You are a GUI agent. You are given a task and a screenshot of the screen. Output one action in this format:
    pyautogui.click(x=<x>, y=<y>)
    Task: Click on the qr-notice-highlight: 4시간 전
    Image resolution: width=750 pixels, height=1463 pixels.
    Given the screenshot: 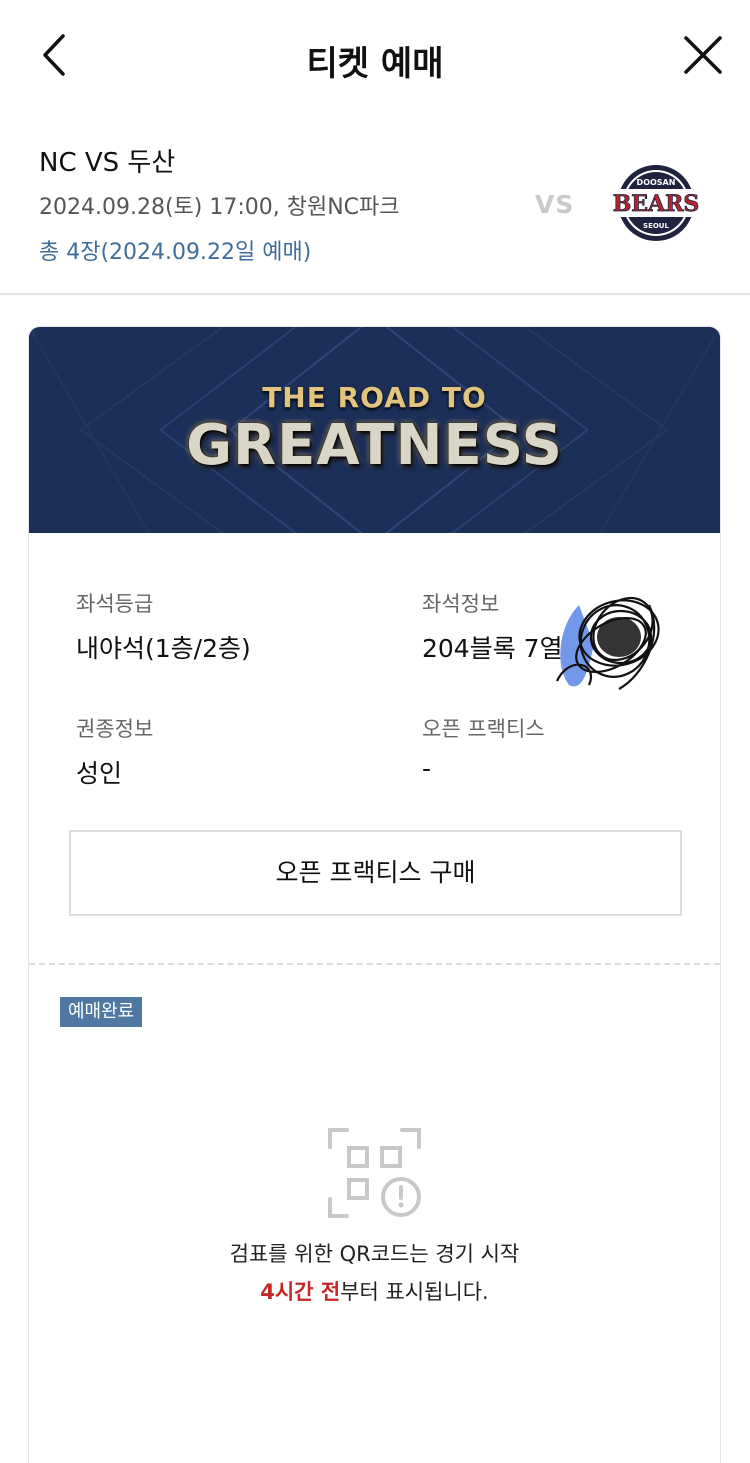 What is the action you would take?
    pyautogui.click(x=300, y=1292)
    